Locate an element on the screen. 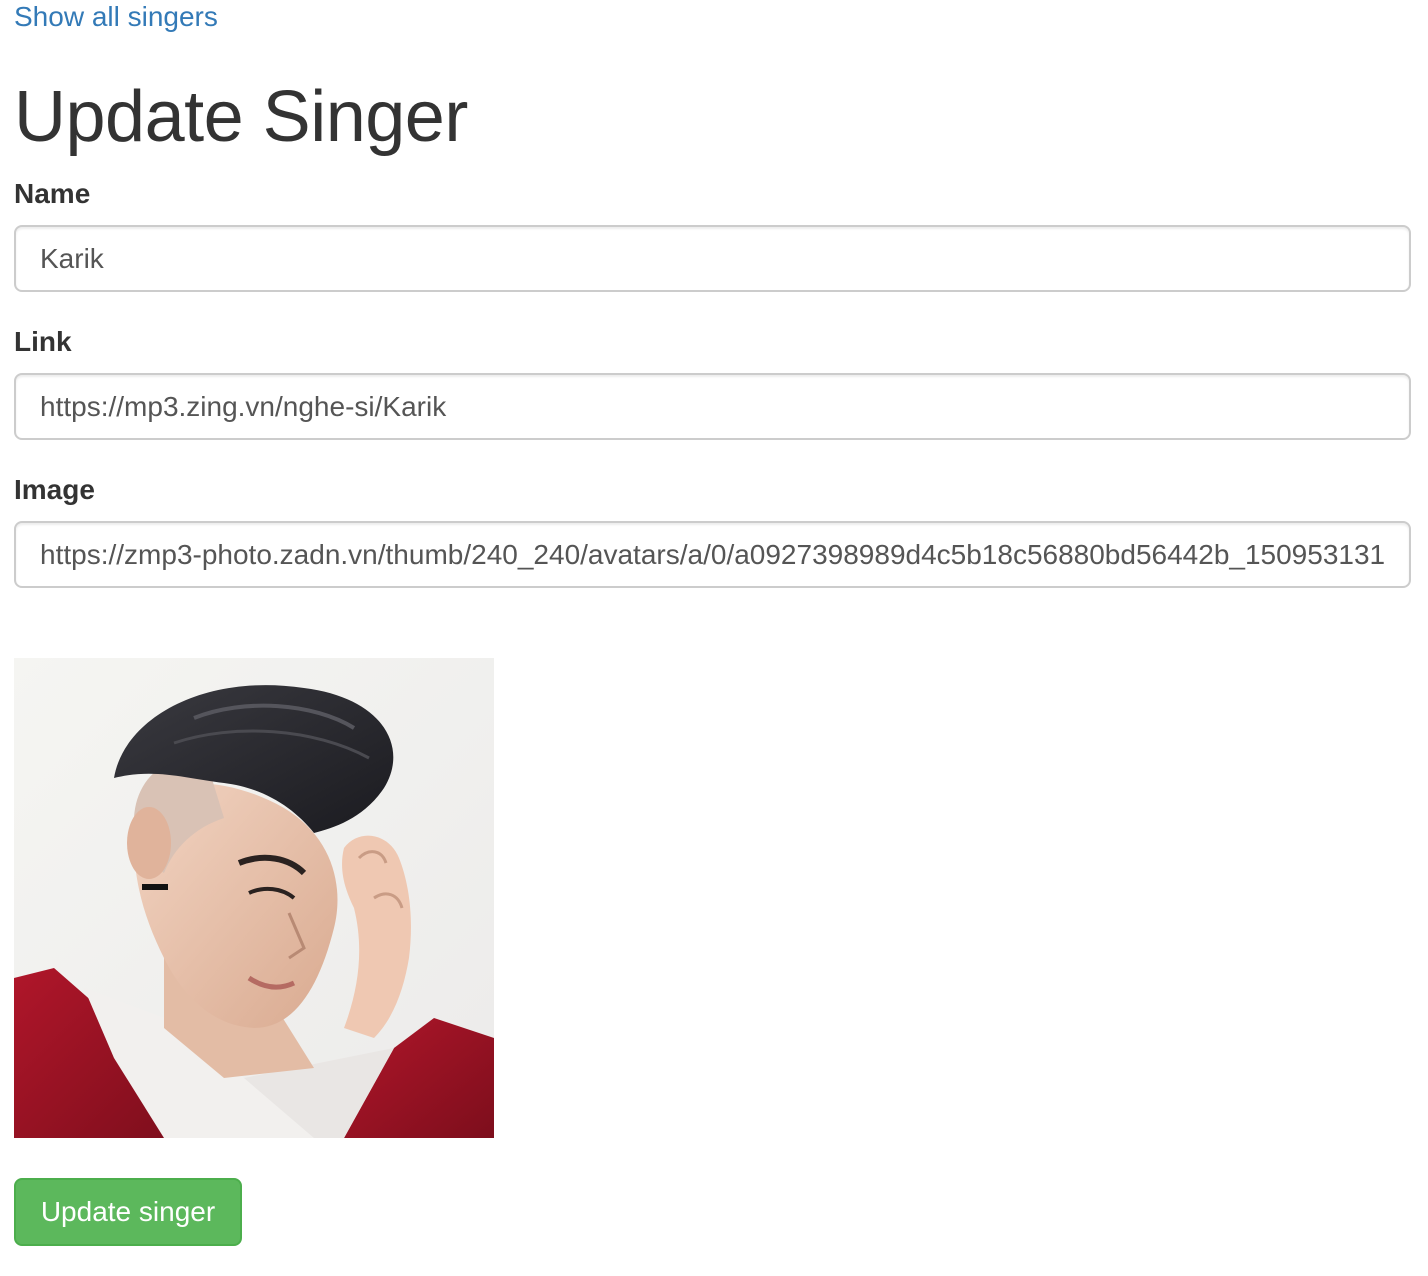  name-label: Name is located at coordinates (52, 193).